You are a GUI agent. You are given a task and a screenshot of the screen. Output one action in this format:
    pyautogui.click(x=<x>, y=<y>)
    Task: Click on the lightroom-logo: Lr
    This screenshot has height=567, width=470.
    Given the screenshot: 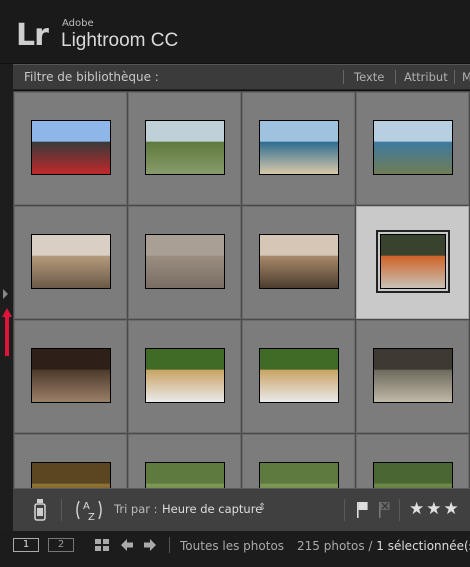 What is the action you would take?
    pyautogui.click(x=32, y=35)
    